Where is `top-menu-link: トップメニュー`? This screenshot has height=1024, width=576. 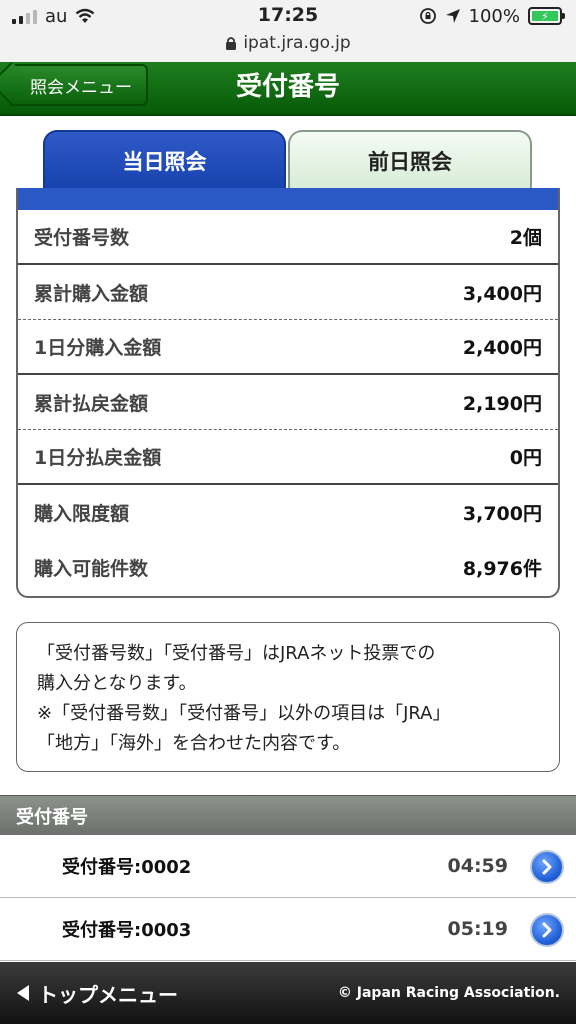
top-menu-link: トップメニュー is located at coordinates (97, 993).